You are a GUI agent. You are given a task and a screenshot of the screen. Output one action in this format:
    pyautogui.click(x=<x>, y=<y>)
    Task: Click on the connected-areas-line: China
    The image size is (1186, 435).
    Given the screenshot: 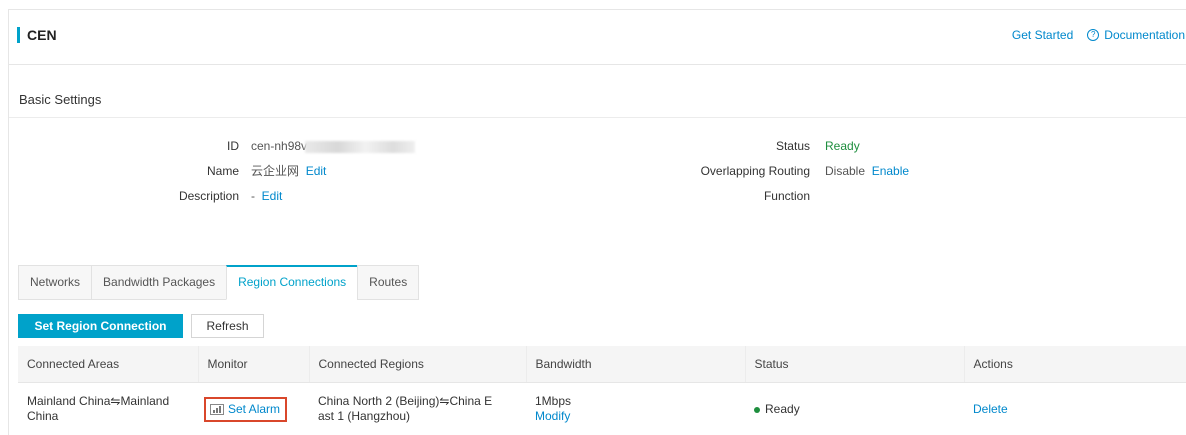 What is the action you would take?
    pyautogui.click(x=43, y=416)
    